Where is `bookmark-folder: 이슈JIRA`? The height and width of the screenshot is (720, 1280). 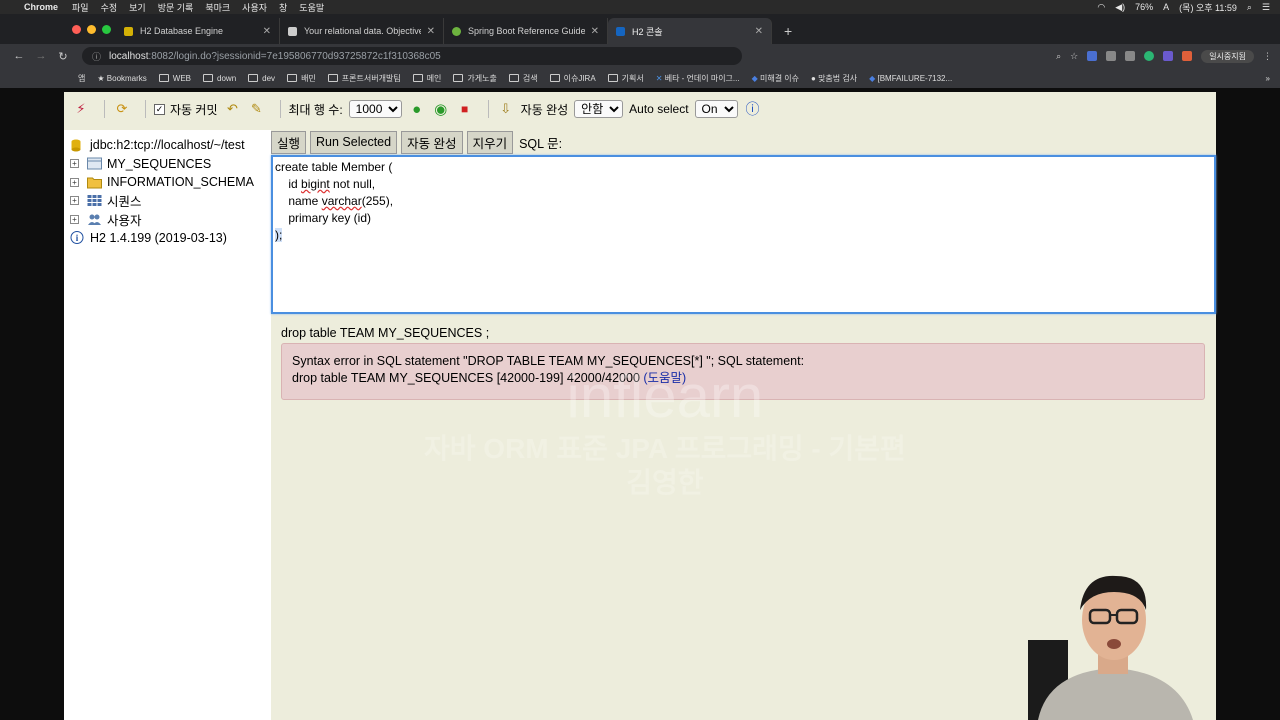
bookmark-folder: 이슈JIRA is located at coordinates (572, 78).